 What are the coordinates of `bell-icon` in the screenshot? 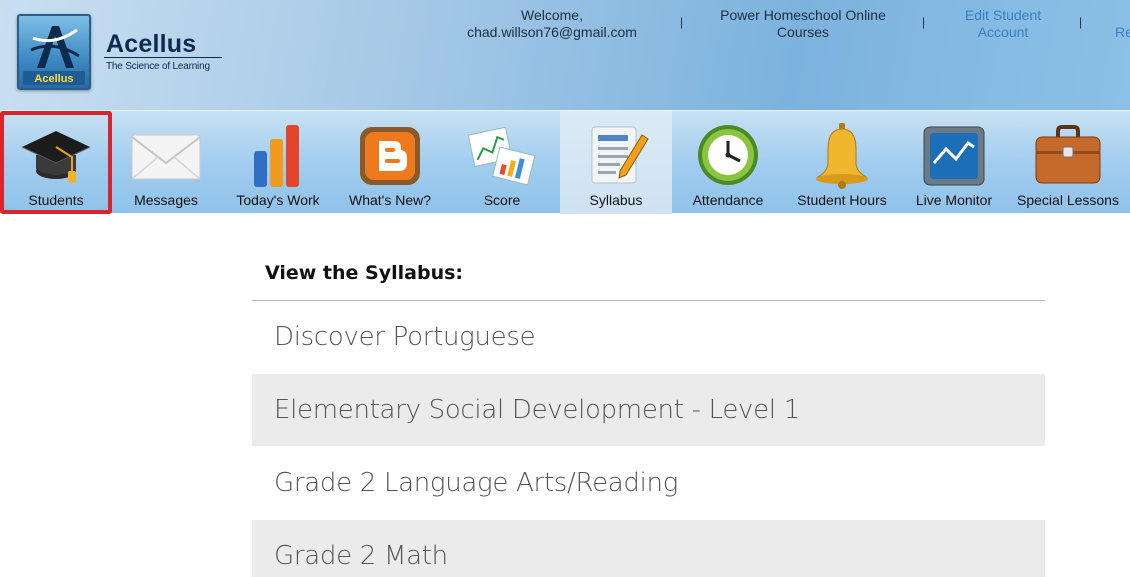 It's located at (842, 156).